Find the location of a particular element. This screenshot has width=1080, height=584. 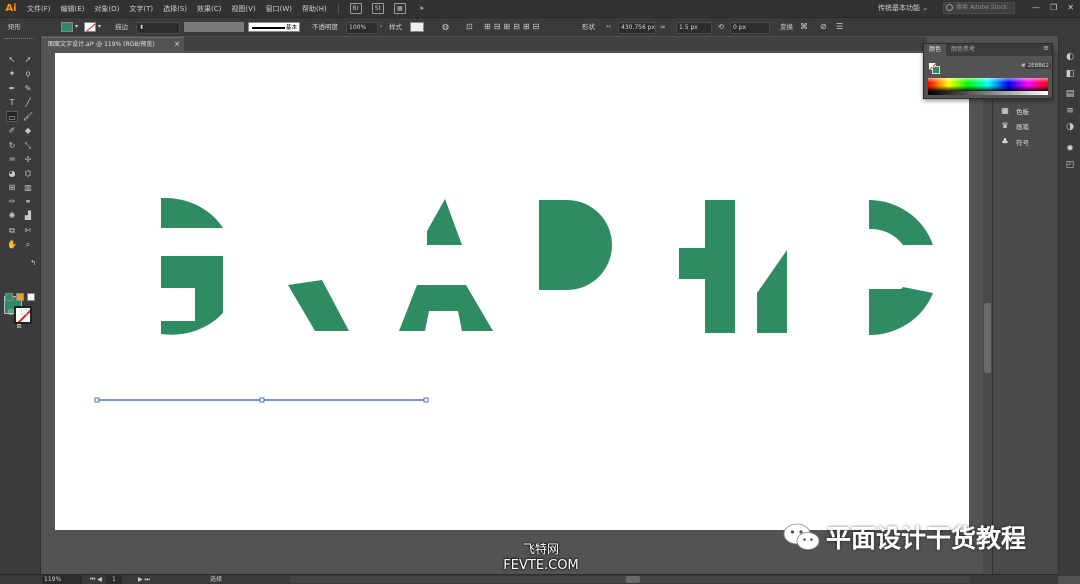

panel-symbols: ♣ 符号 is located at coordinates (1015, 142).